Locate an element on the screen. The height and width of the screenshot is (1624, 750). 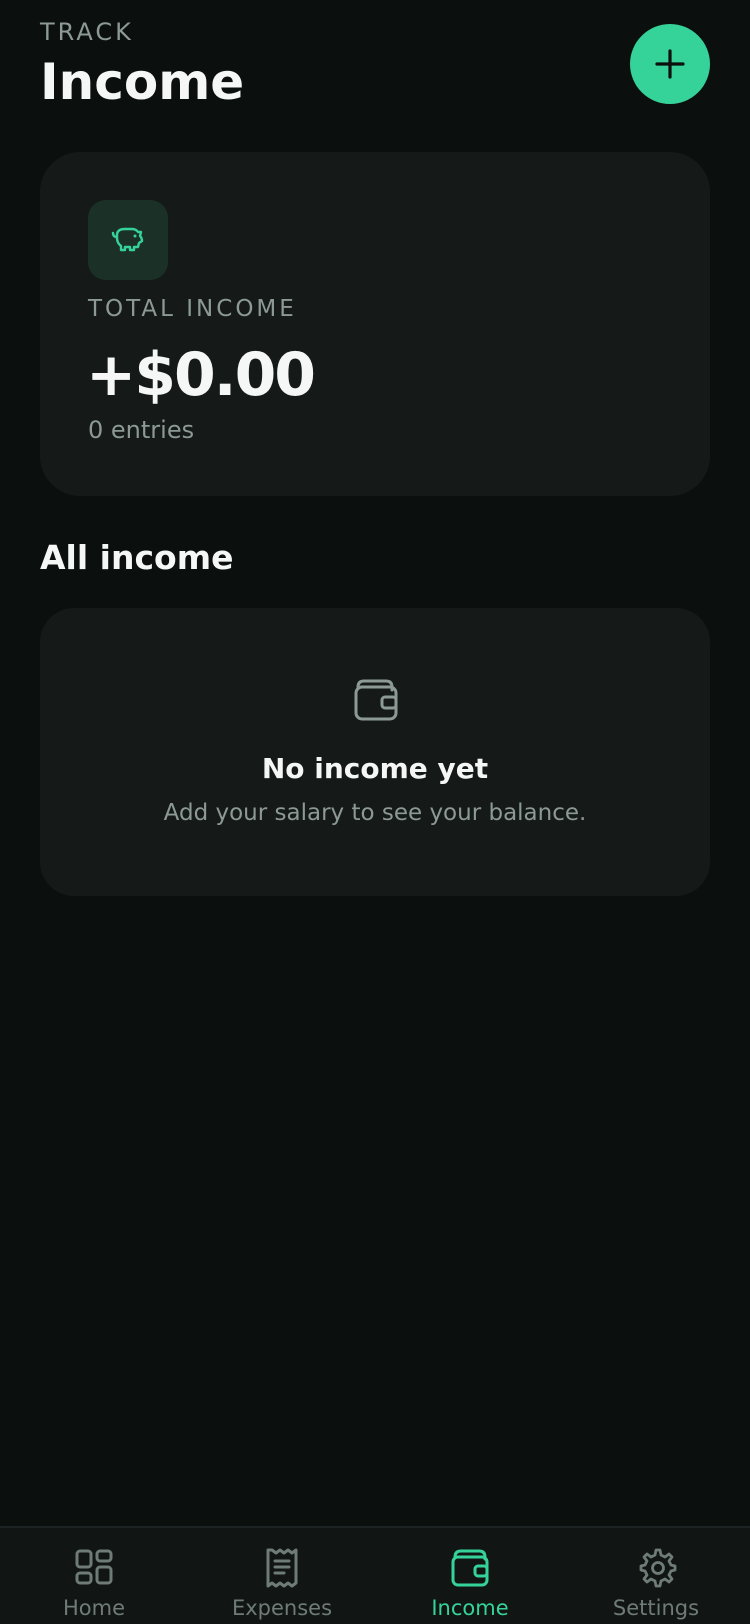
empty-state-subtitle: Add your salary to see your balance. is located at coordinates (375, 813).